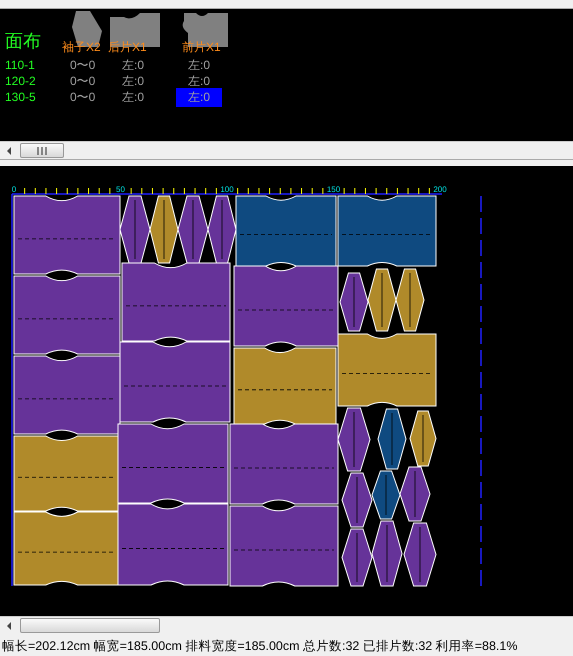 This screenshot has height=656, width=573. I want to click on status-text: 幅长=202.12cm 幅宽=185.00cm 排料宽度=185.00cm 总片数:32 已排片数:32 利用率=88.1%, so click(260, 646).